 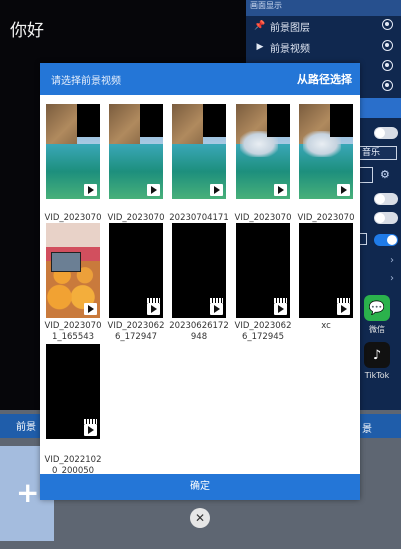 What do you see at coordinates (290, 28) in the screenshot?
I see `layer-label: 前景图层` at bounding box center [290, 28].